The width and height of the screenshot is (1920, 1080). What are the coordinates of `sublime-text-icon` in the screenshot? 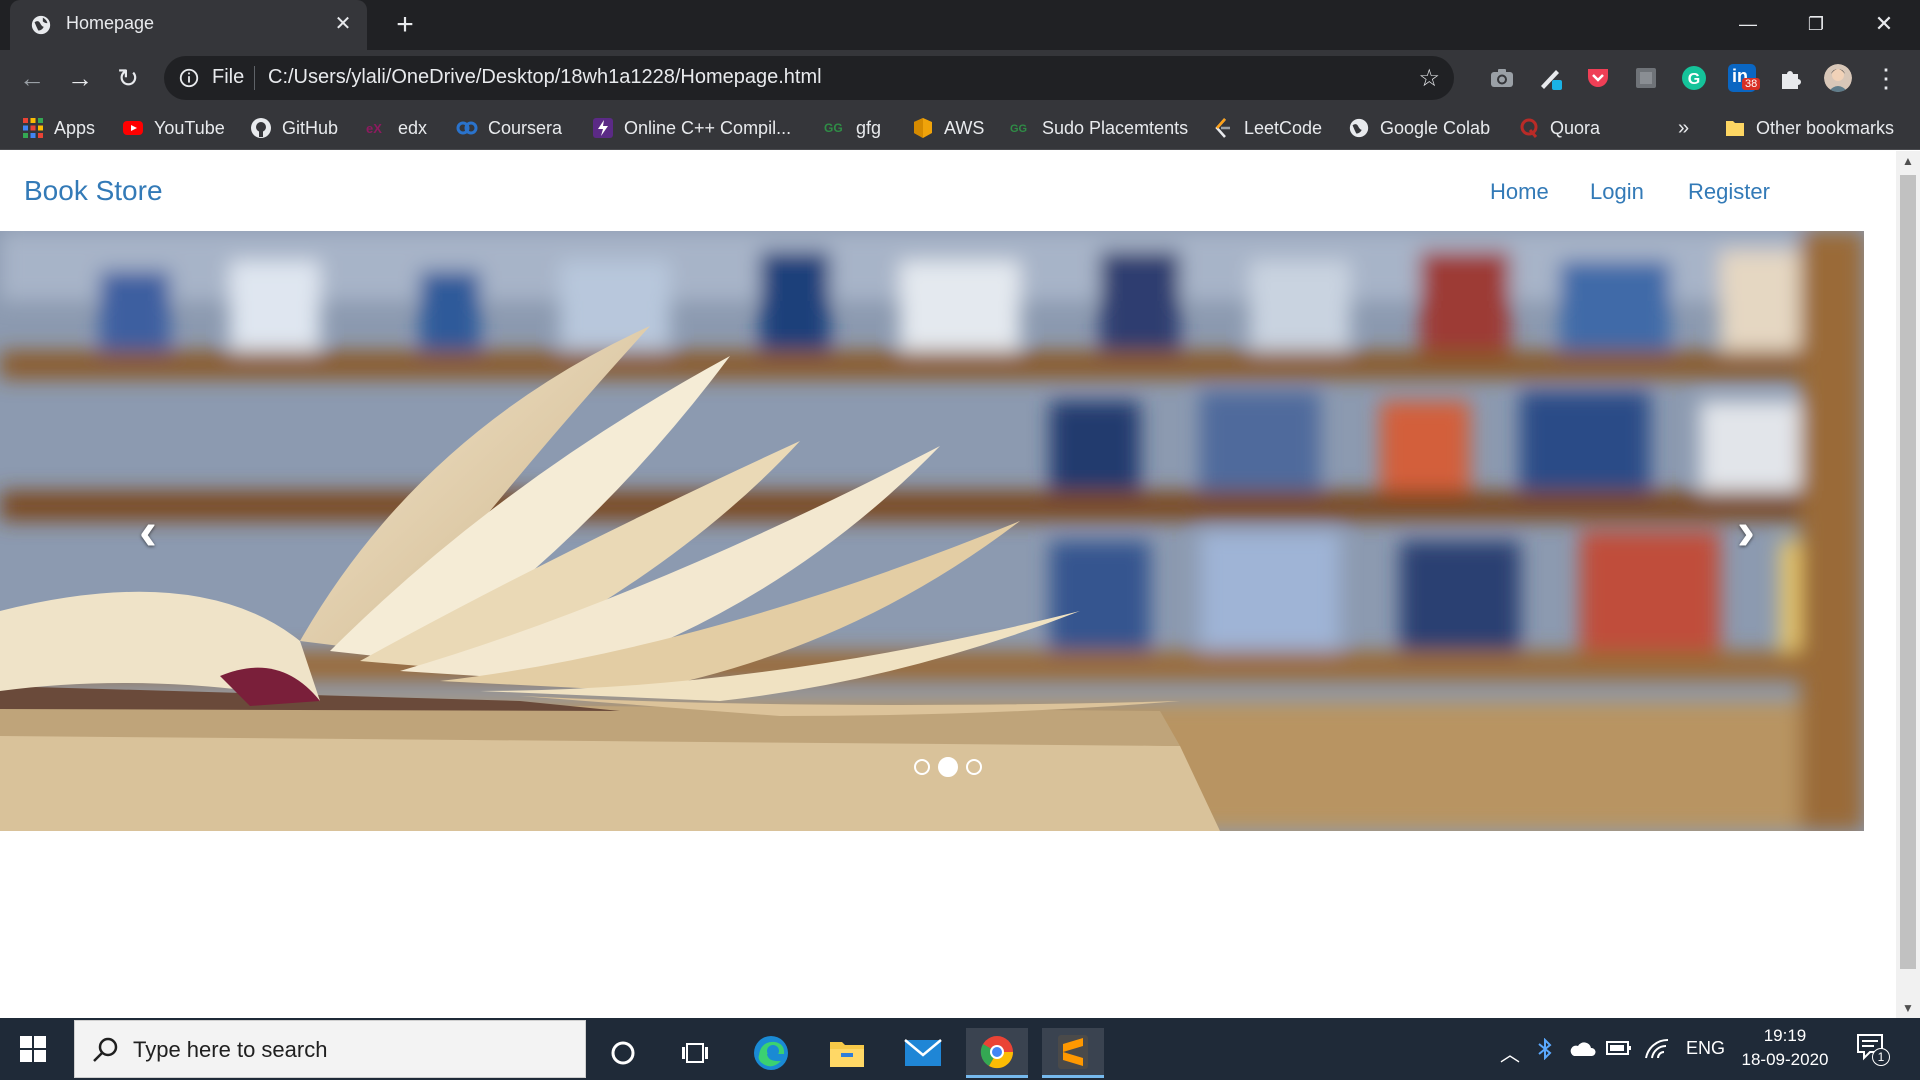 It's located at (1073, 1053).